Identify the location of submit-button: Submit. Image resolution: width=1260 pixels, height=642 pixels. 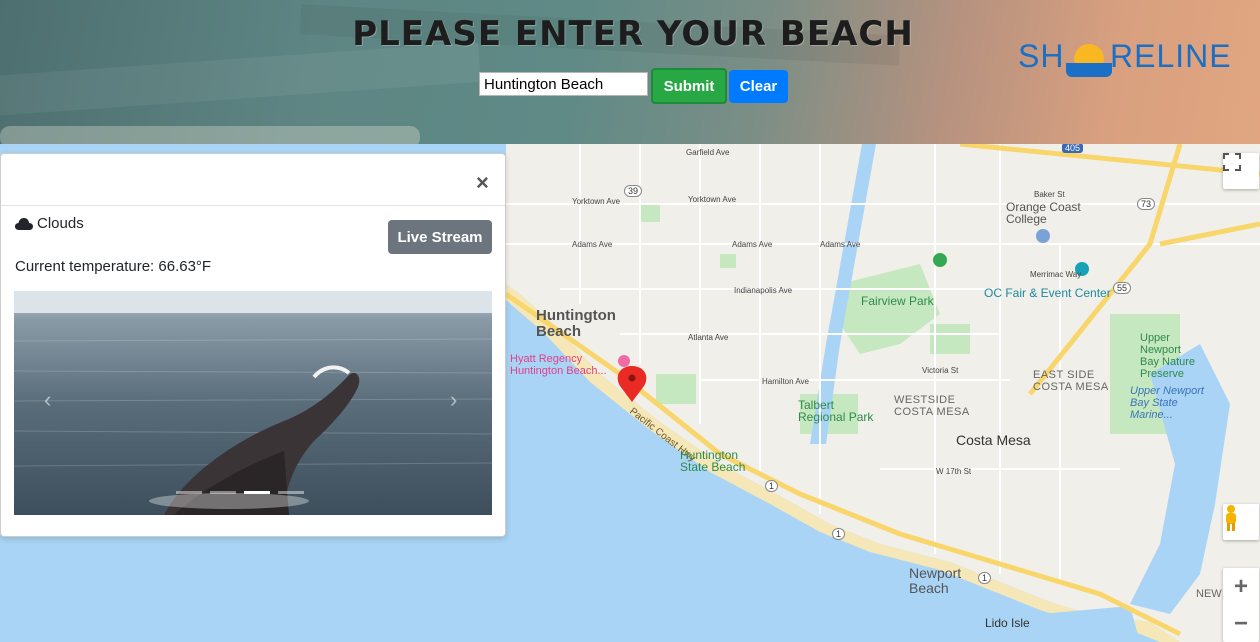
(689, 86).